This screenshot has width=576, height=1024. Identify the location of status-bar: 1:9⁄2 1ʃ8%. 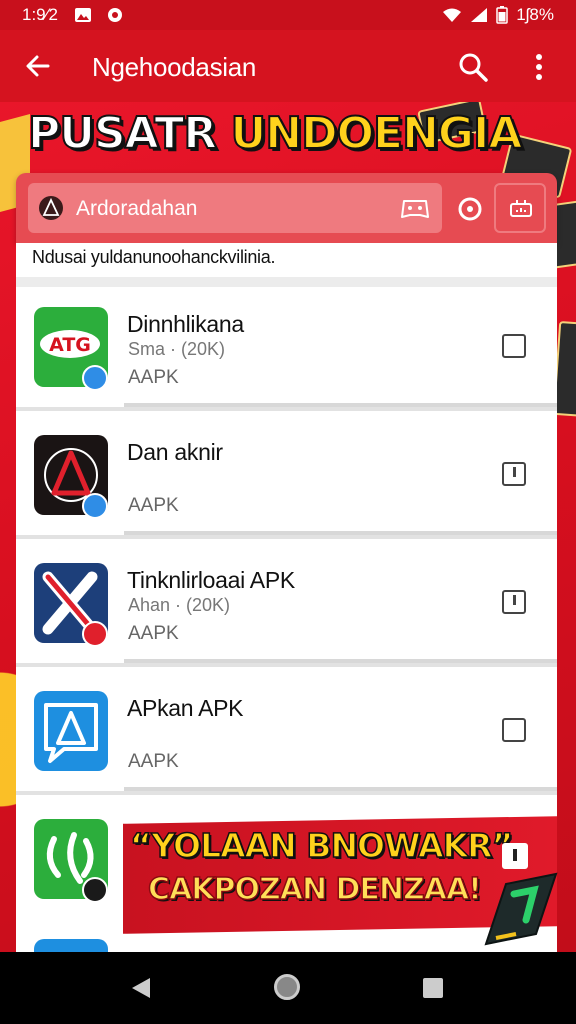
(288, 15).